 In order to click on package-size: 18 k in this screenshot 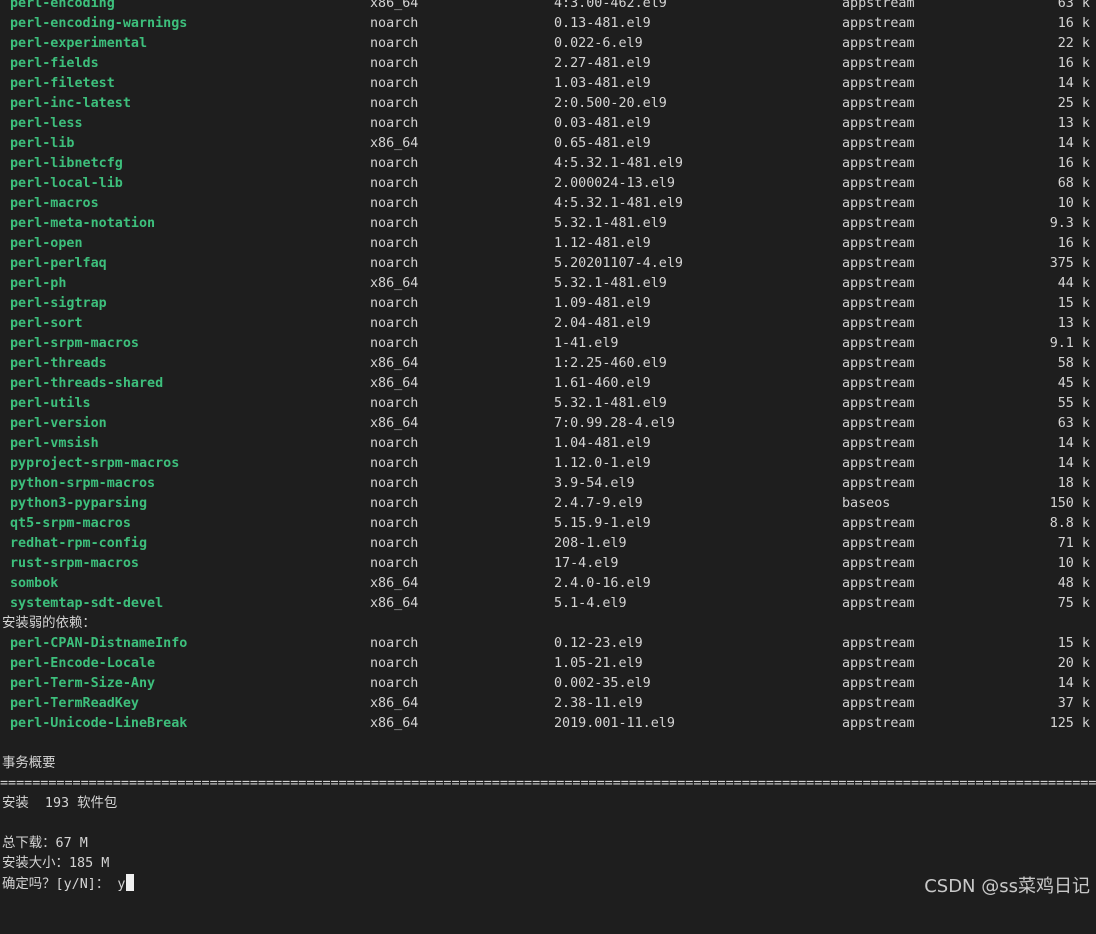, I will do `click(1073, 483)`.